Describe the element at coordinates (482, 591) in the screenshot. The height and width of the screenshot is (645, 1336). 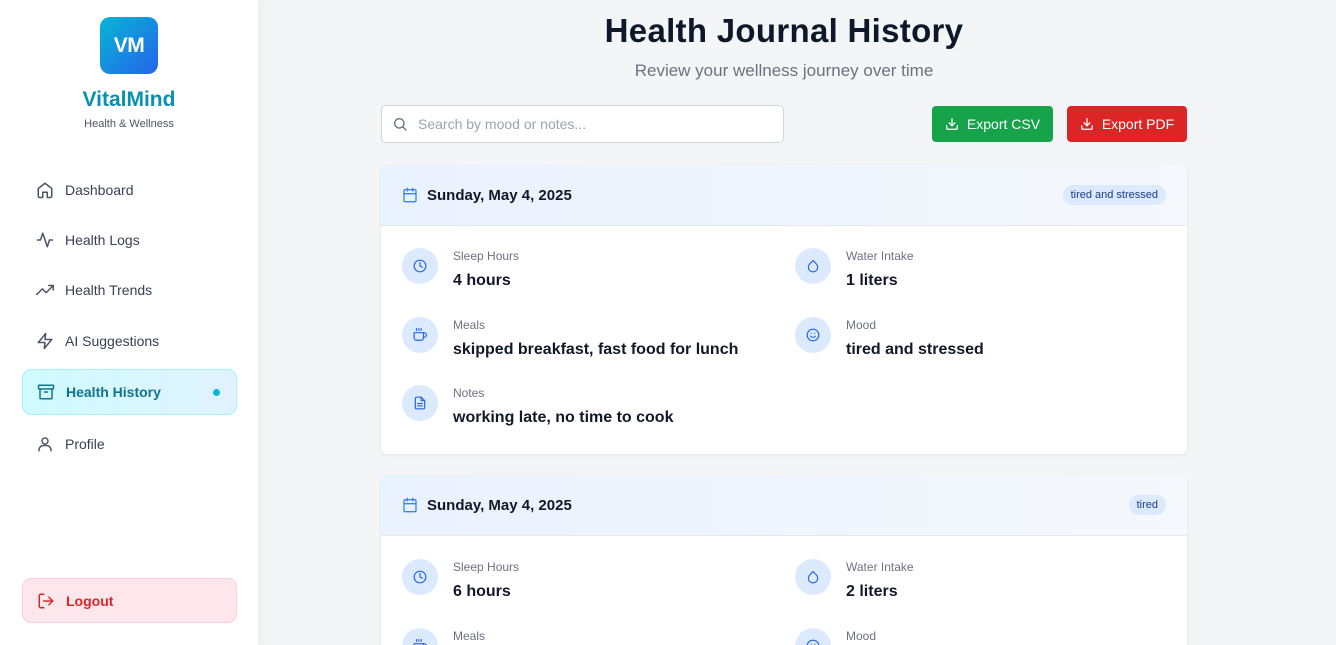
I see `field-value: 6 hours` at that location.